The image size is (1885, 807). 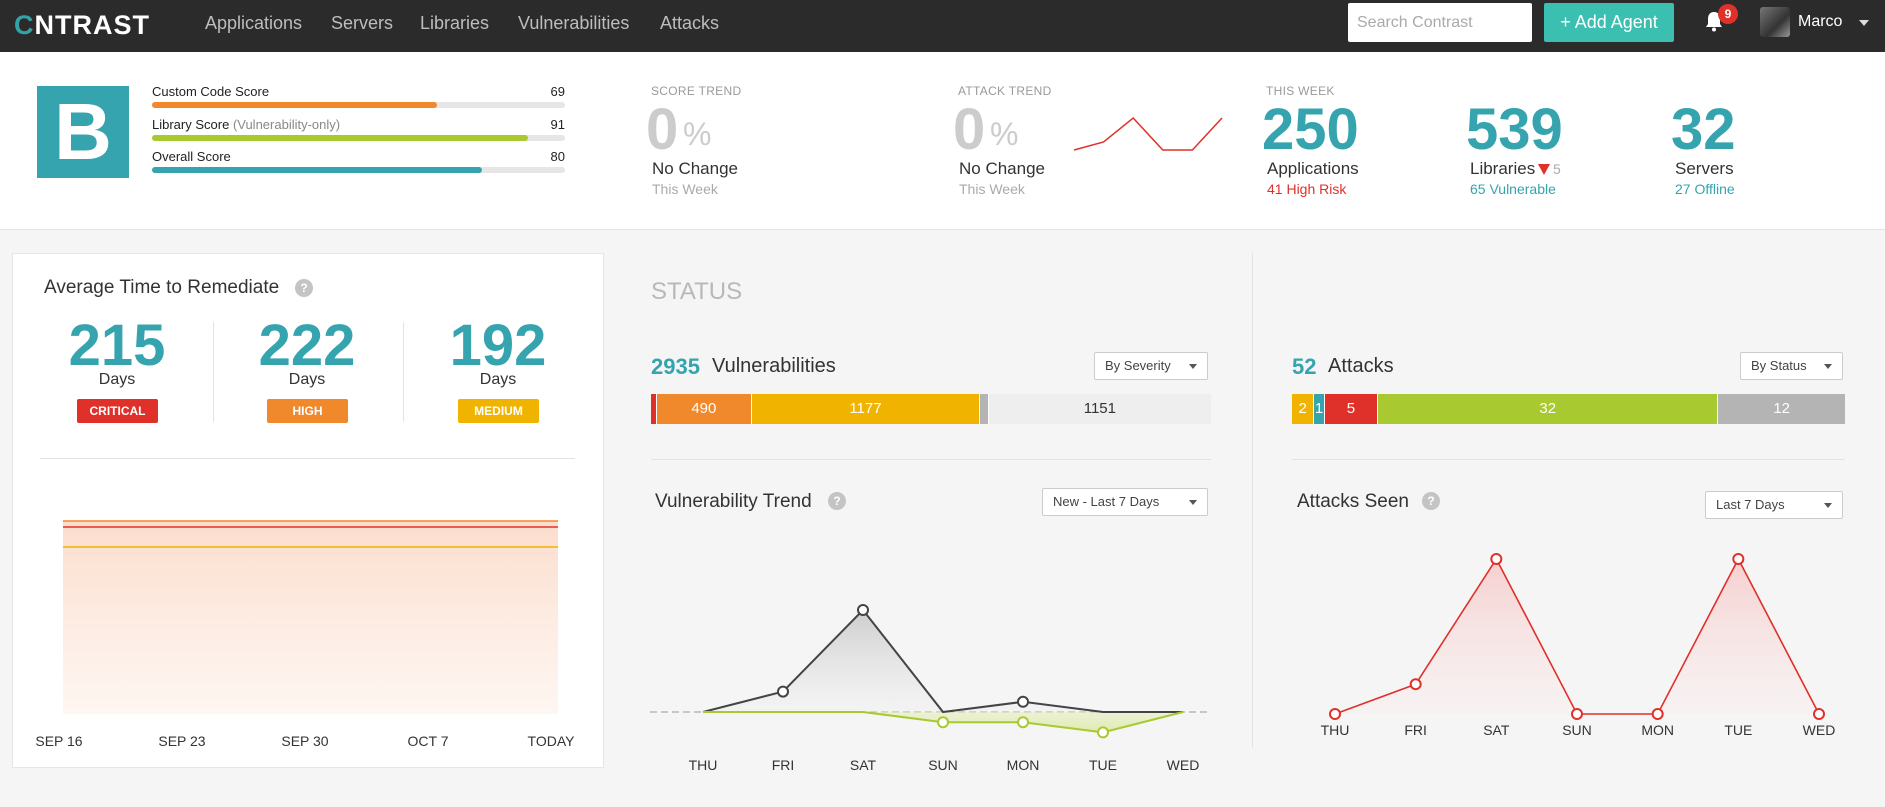 What do you see at coordinates (697, 134) in the screenshot?
I see `score-trend-unit: %` at bounding box center [697, 134].